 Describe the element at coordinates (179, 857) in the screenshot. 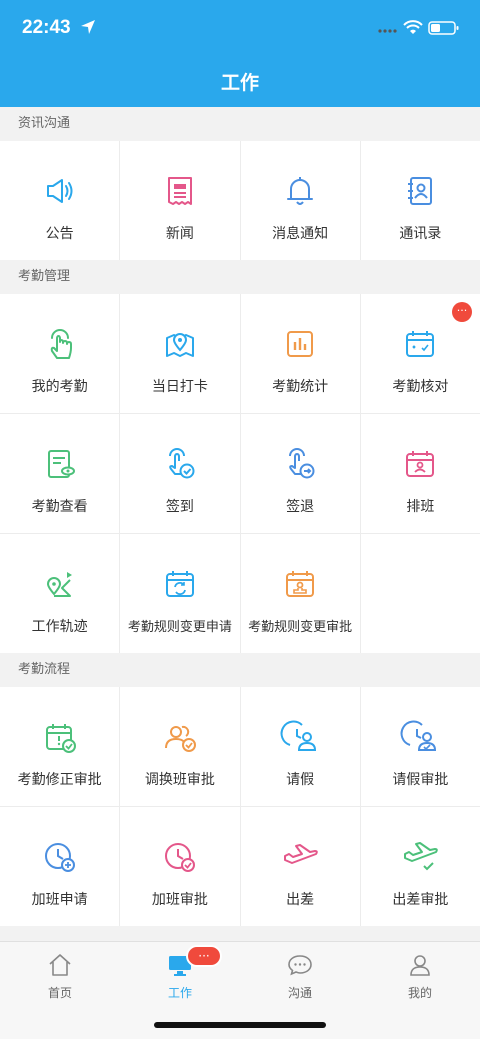

I see `clock-check-icon` at that location.